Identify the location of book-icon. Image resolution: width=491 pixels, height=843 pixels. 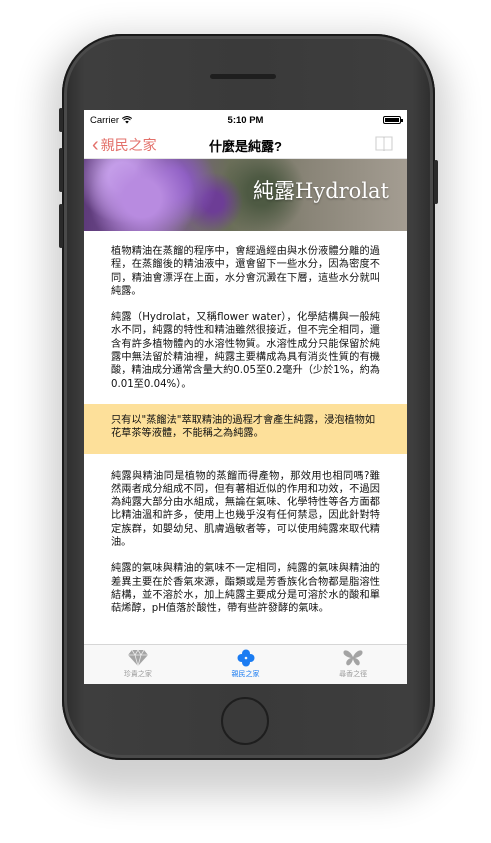
(384, 143).